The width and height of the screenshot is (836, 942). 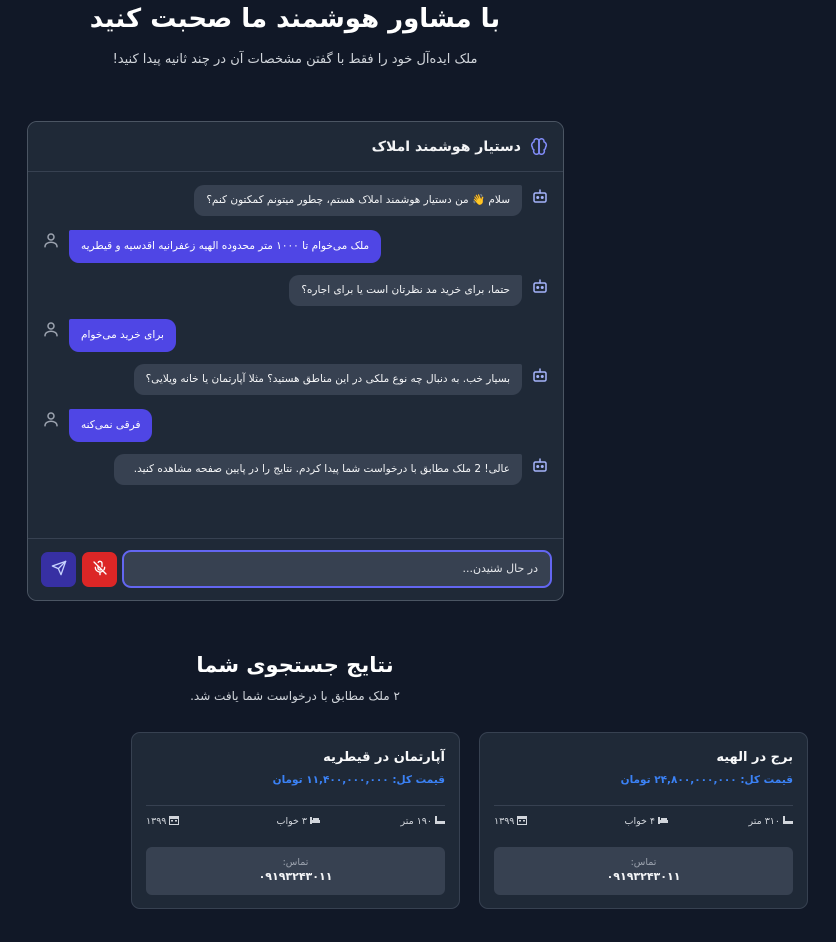 What do you see at coordinates (295, 665) in the screenshot?
I see `results-title: نتایج جستجوی شما` at bounding box center [295, 665].